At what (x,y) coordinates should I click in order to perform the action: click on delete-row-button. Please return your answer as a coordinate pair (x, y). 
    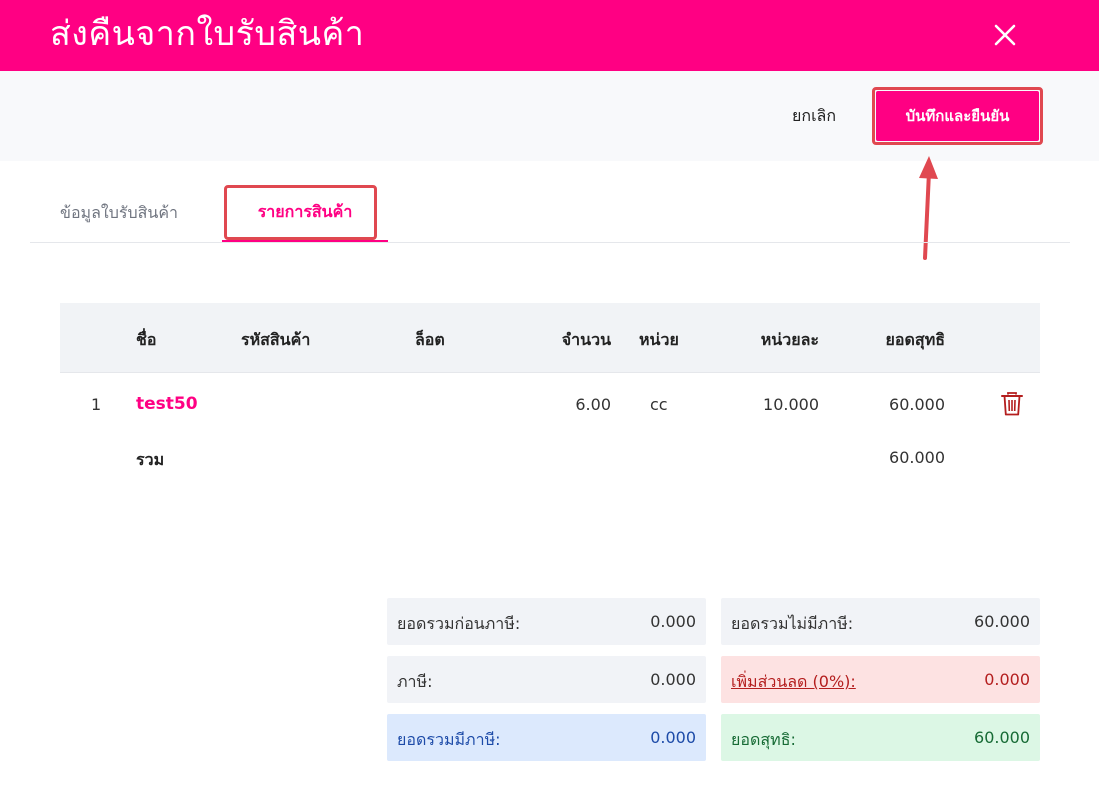
    Looking at the image, I should click on (1012, 404).